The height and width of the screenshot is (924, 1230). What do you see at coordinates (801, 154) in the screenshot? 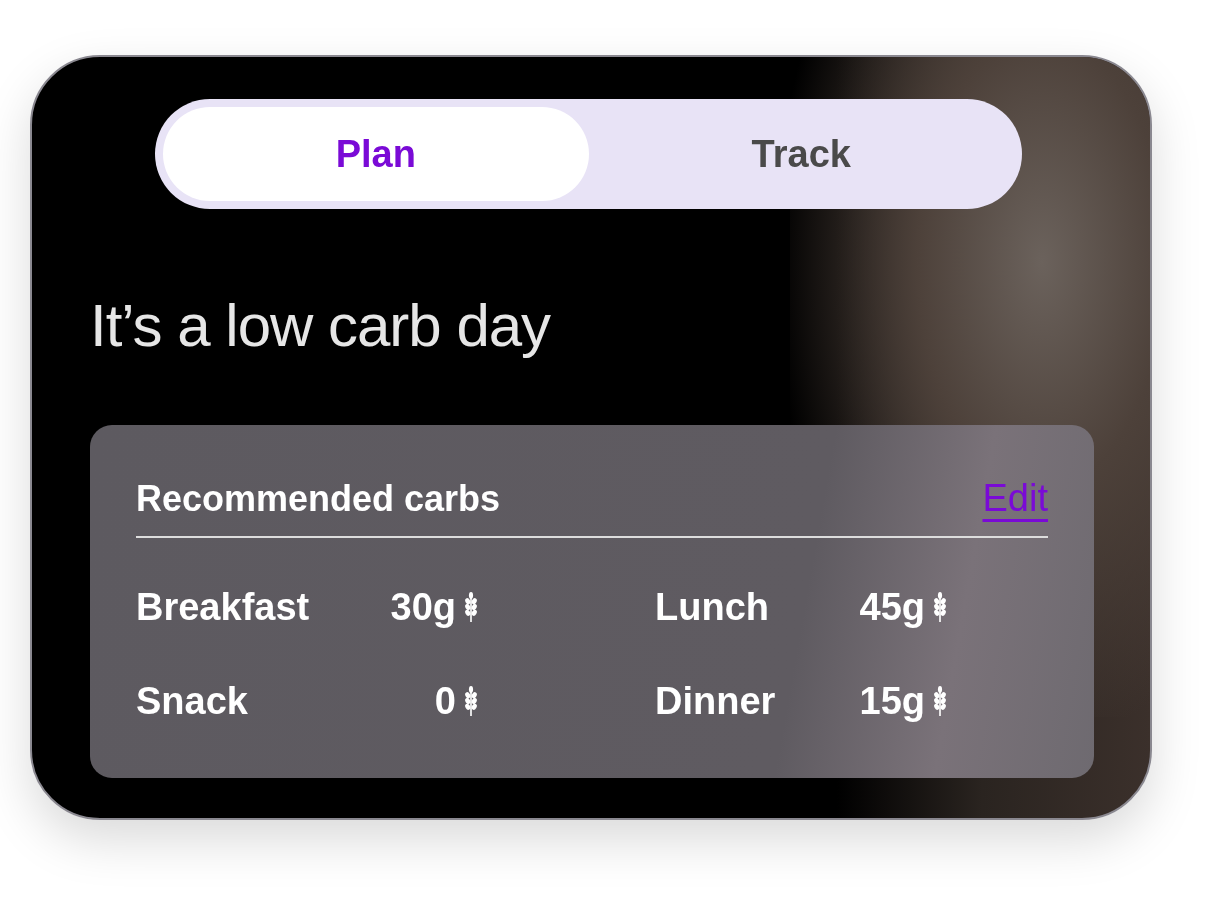
I see `tab: Track` at bounding box center [801, 154].